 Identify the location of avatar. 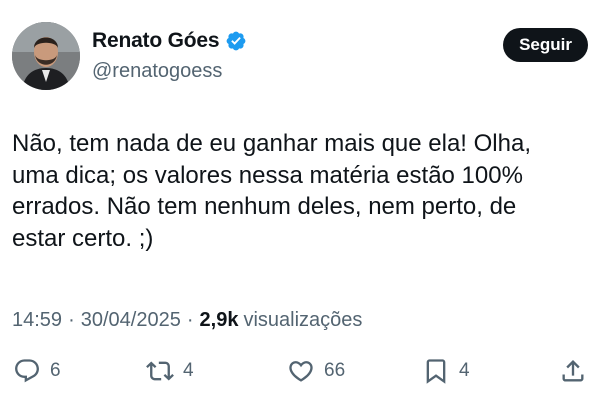
(46, 56).